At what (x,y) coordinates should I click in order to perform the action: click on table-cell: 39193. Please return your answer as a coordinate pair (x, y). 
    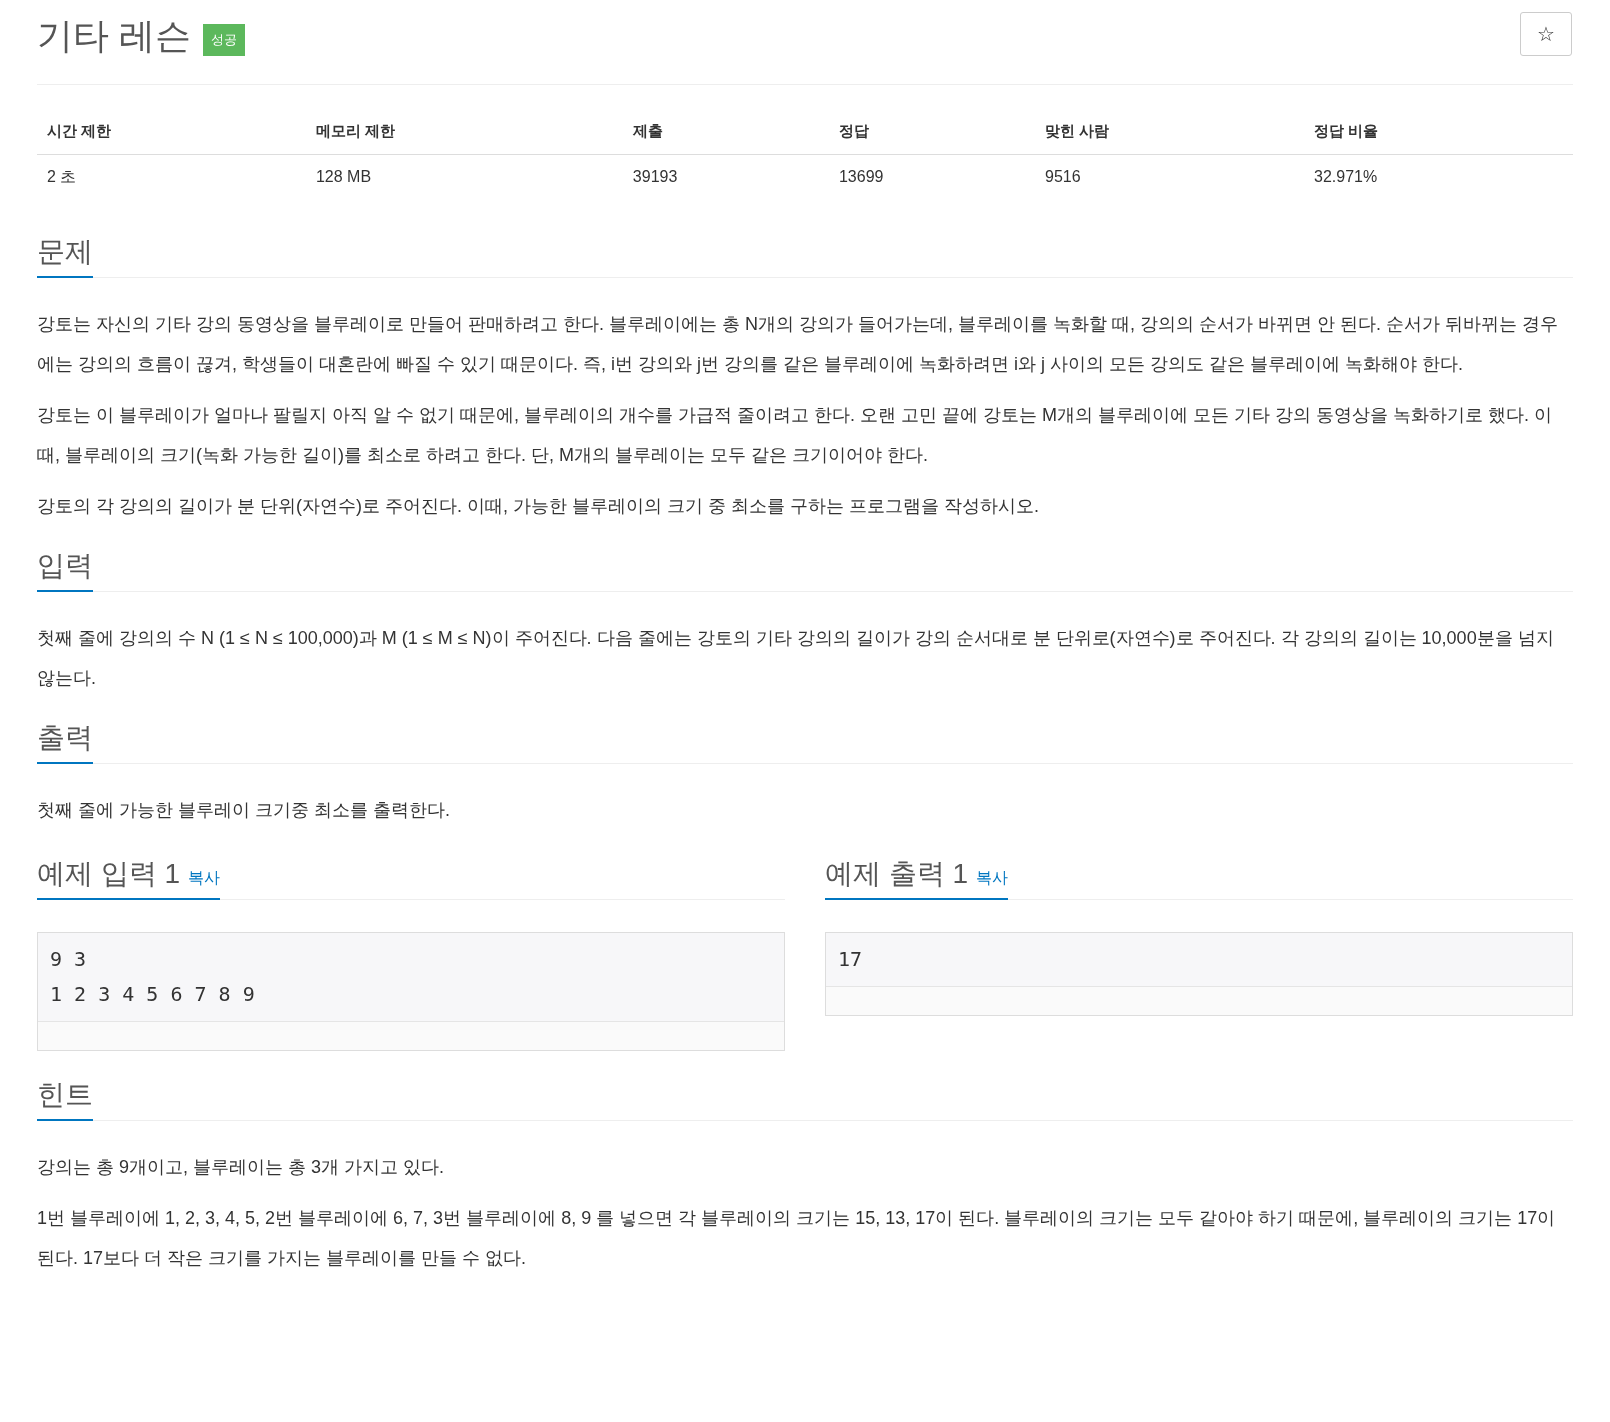
    Looking at the image, I should click on (725, 177).